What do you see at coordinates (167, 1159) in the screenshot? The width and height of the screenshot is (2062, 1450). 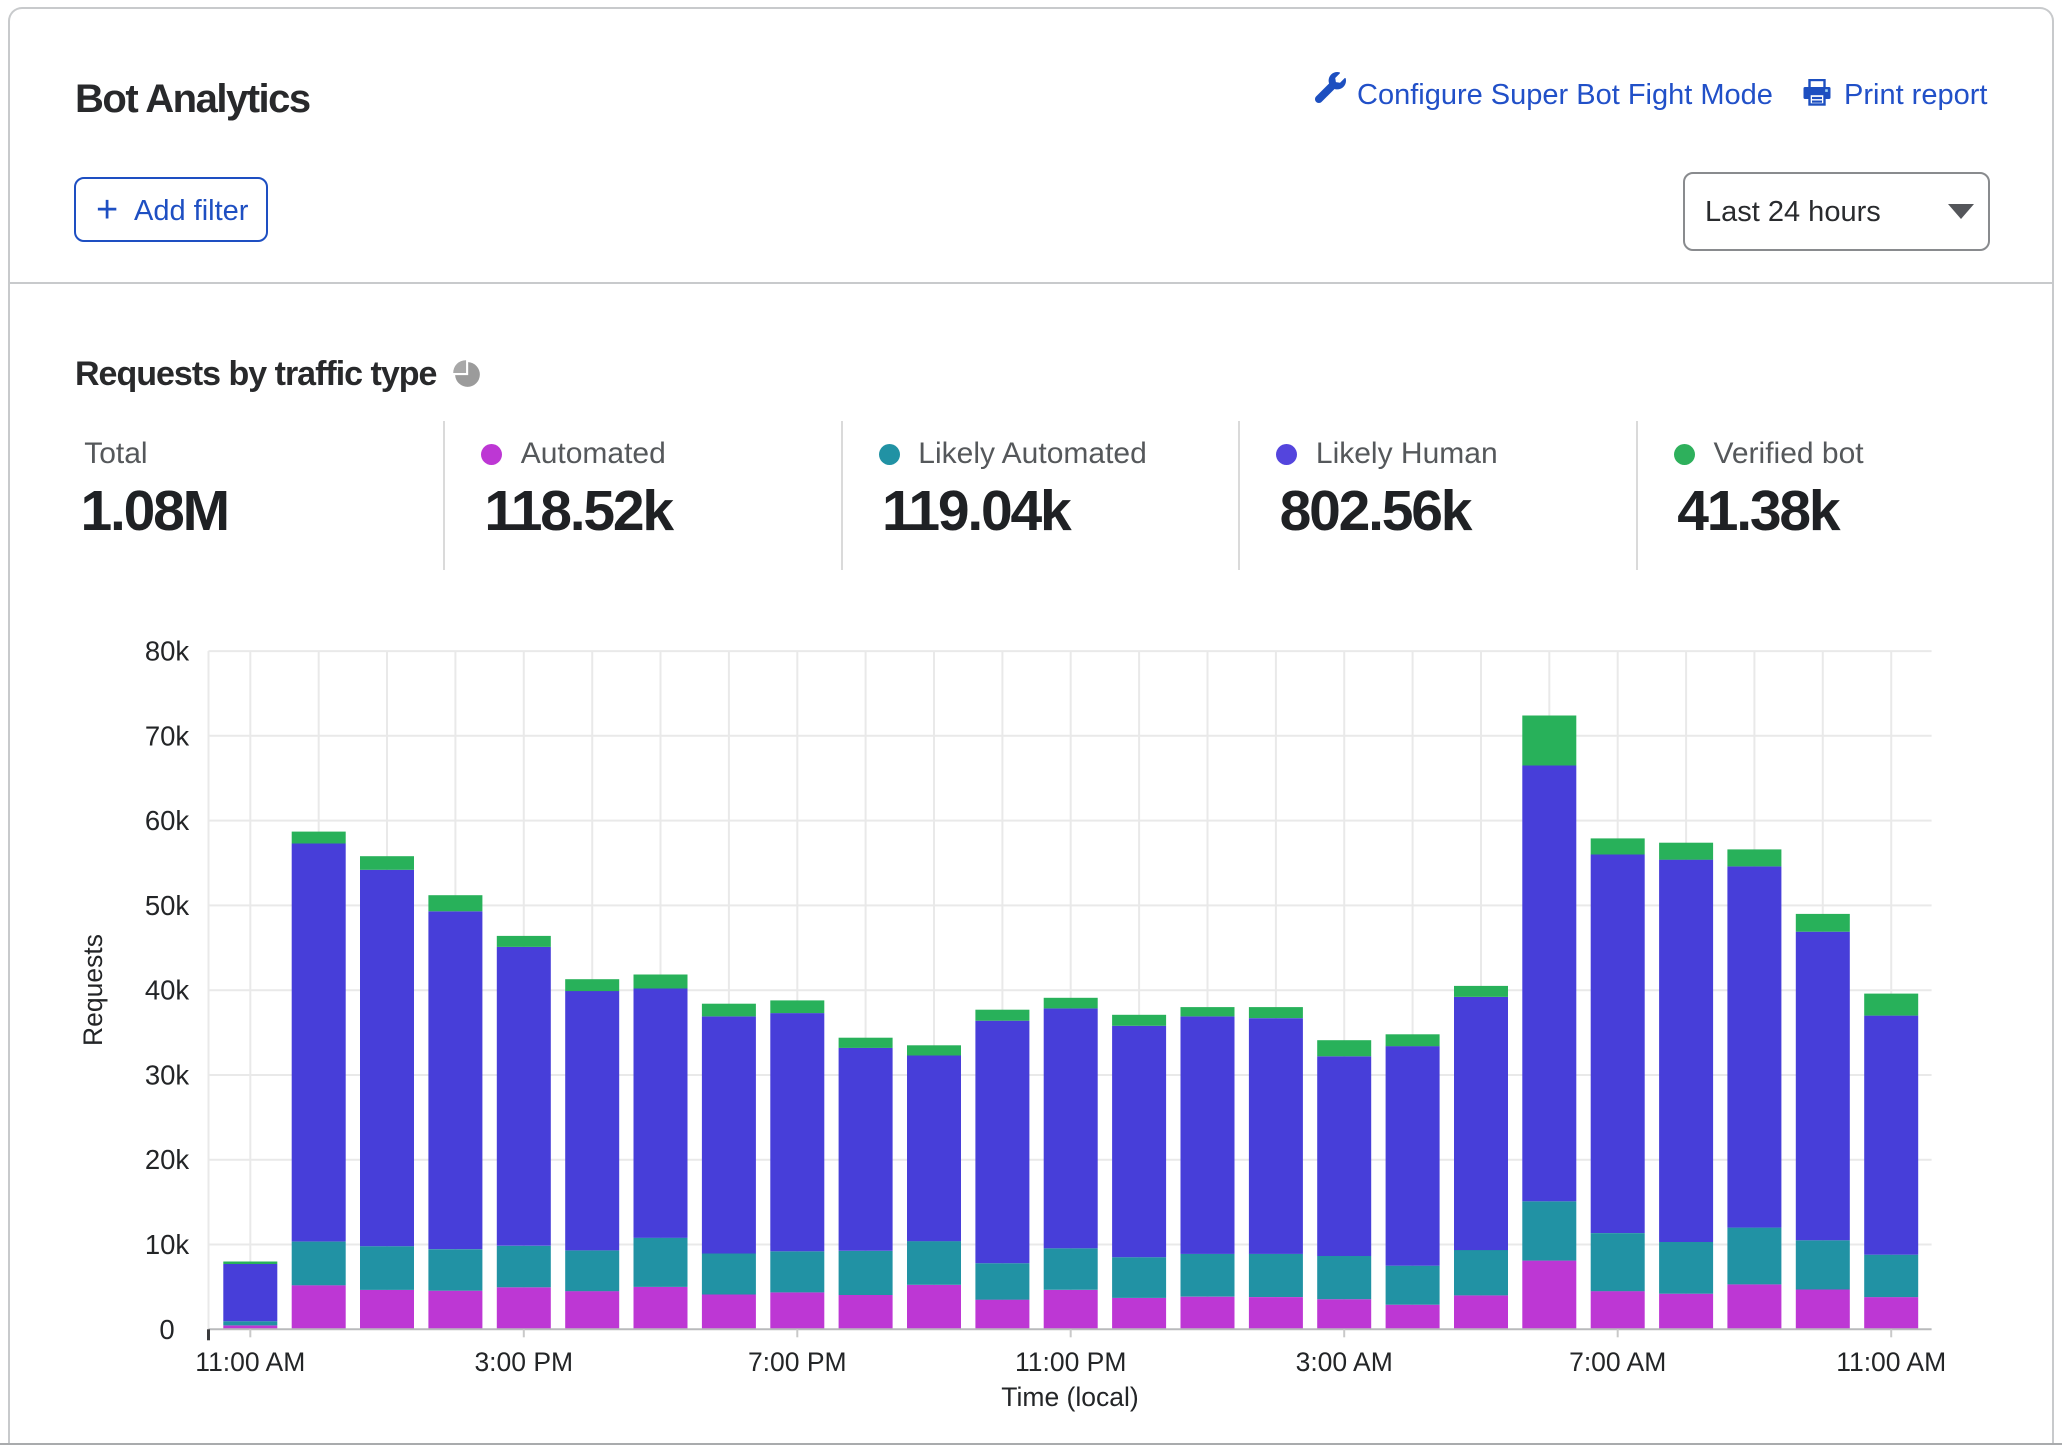 I see `svg-text: 20k` at bounding box center [167, 1159].